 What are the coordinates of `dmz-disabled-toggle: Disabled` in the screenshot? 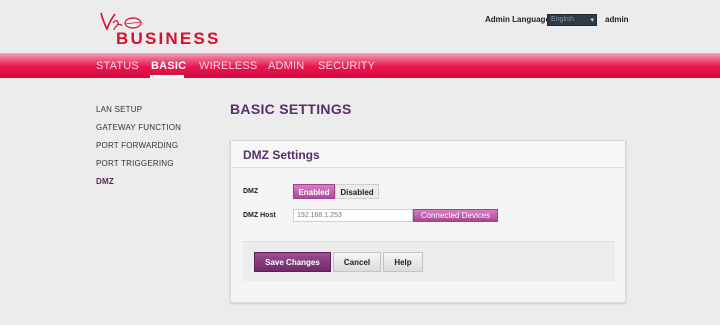 It's located at (357, 191).